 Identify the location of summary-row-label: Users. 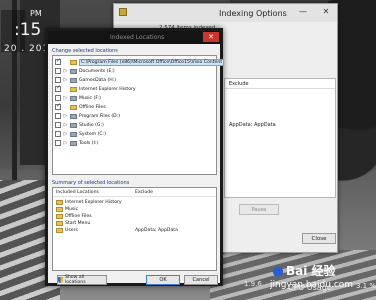
(71, 230).